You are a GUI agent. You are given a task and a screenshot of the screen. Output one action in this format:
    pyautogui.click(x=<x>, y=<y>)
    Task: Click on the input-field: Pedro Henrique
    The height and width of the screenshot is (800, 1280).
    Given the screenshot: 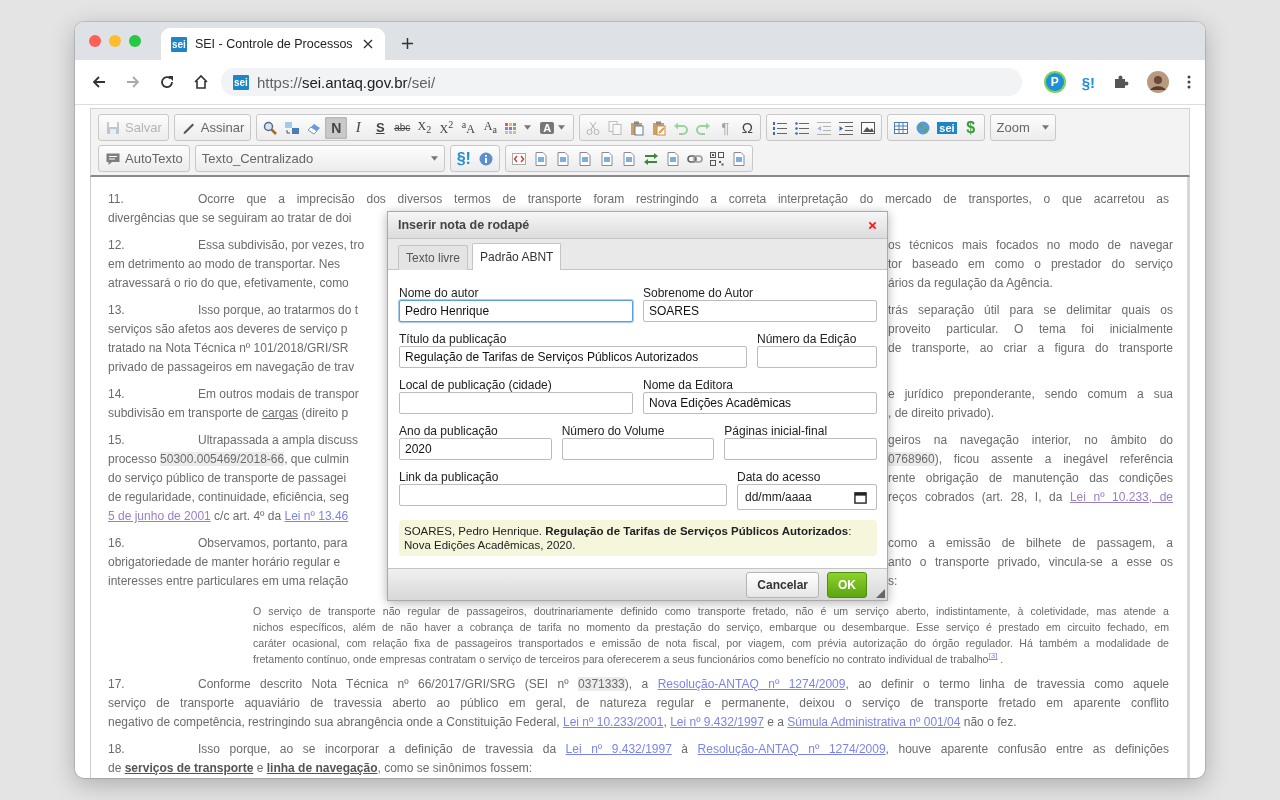 What is the action you would take?
    pyautogui.click(x=516, y=311)
    